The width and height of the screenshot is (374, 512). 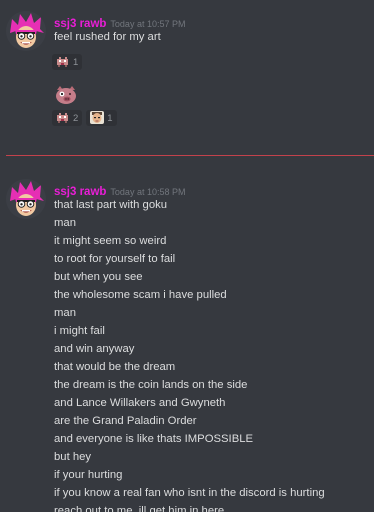 What do you see at coordinates (119, 21) in the screenshot?
I see `message-header: ssj3 rawb Today at 10:57 PM` at bounding box center [119, 21].